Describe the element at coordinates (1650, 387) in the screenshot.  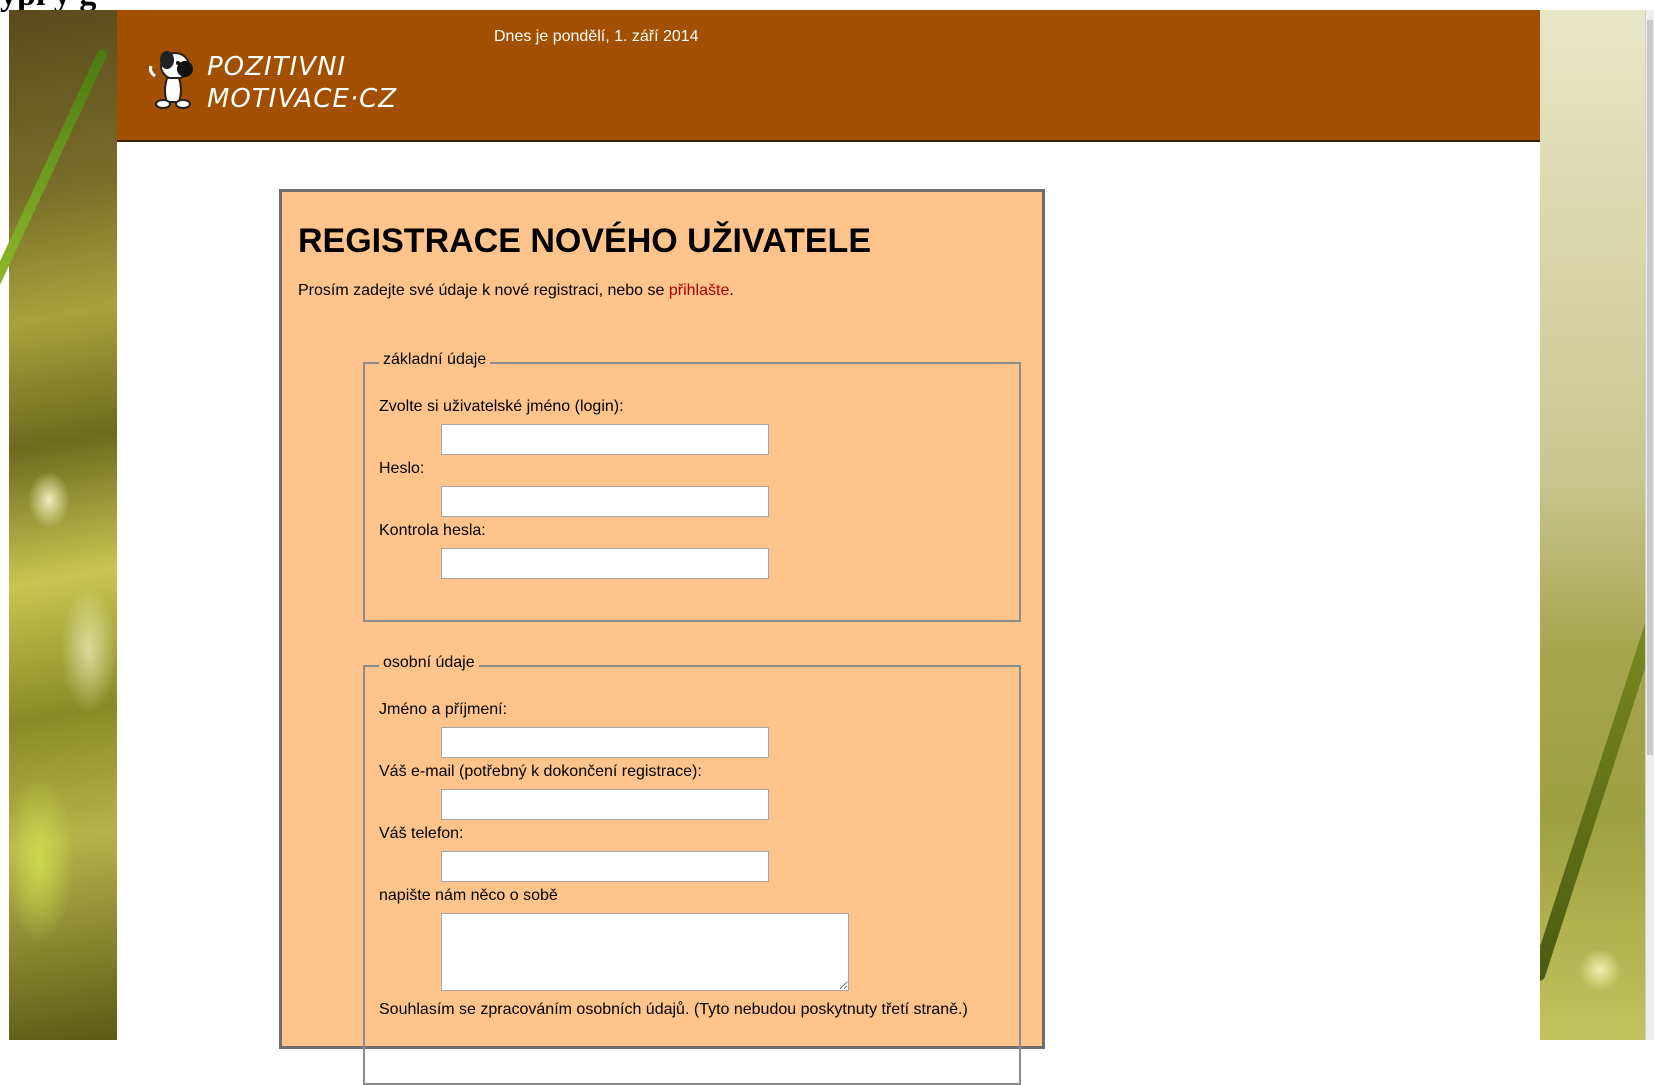
I see `scrollbar-thumb` at that location.